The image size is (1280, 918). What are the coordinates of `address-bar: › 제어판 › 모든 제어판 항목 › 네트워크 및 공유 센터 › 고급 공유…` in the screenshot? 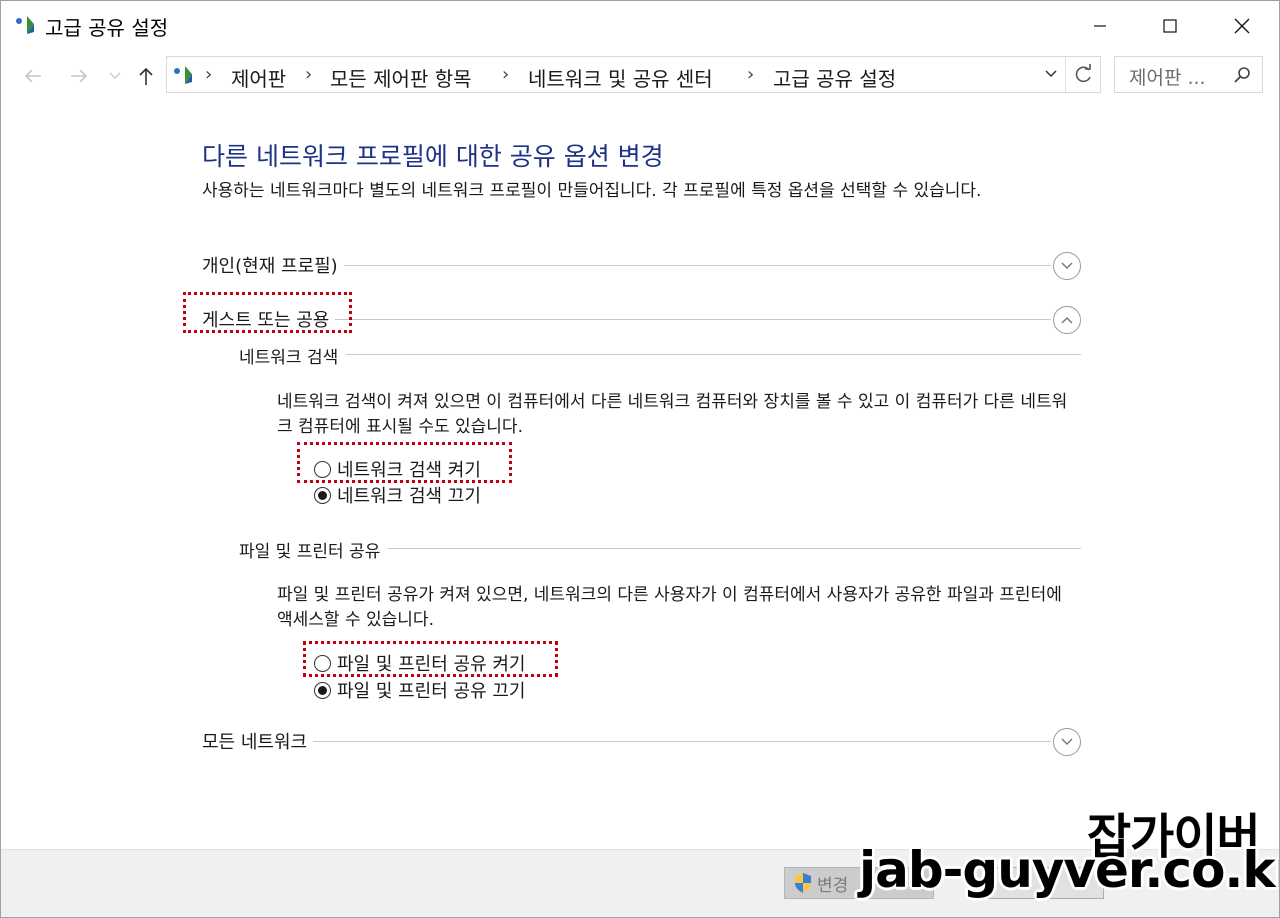 It's located at (633, 74).